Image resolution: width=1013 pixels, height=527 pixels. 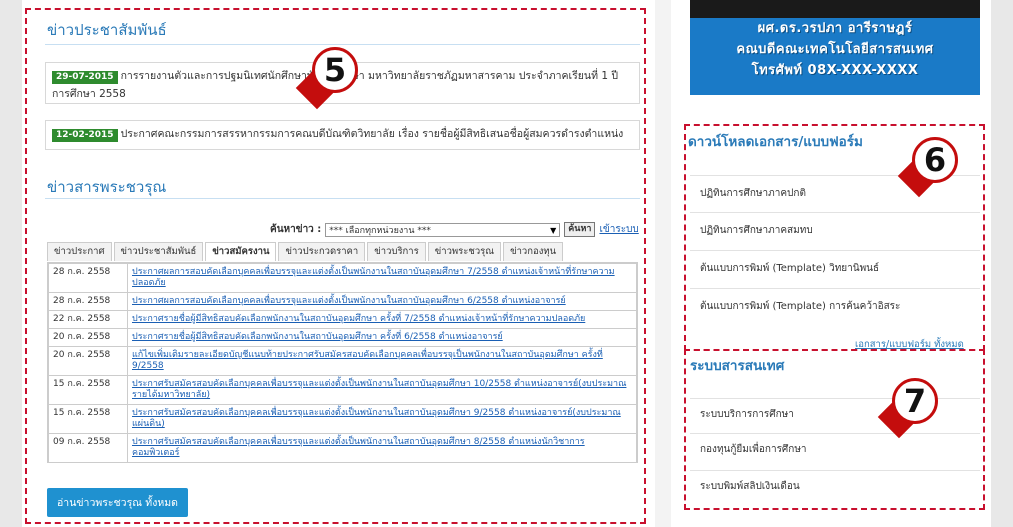 What do you see at coordinates (11, 263) in the screenshot?
I see `left-gutter` at bounding box center [11, 263].